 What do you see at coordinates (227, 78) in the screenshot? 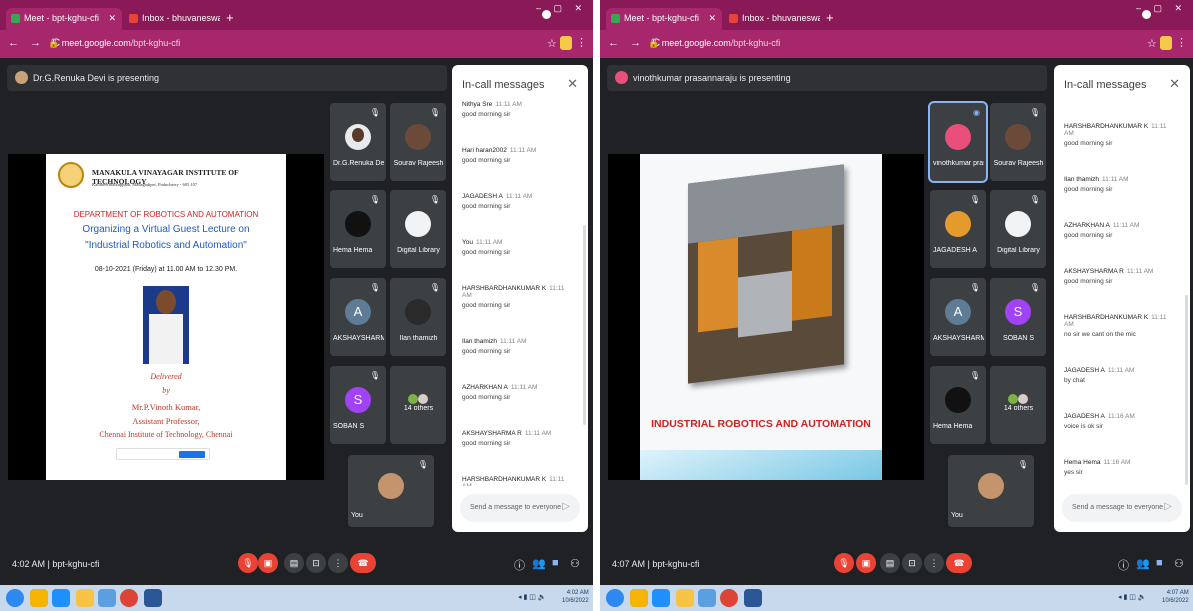
I see `presenting-banner: Dr.G.Renuka Devi is presenting` at bounding box center [227, 78].